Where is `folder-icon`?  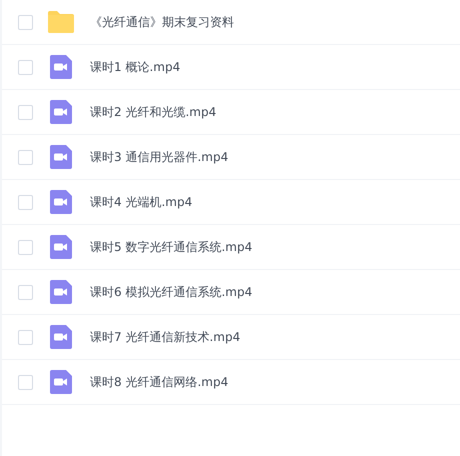 folder-icon is located at coordinates (61, 22).